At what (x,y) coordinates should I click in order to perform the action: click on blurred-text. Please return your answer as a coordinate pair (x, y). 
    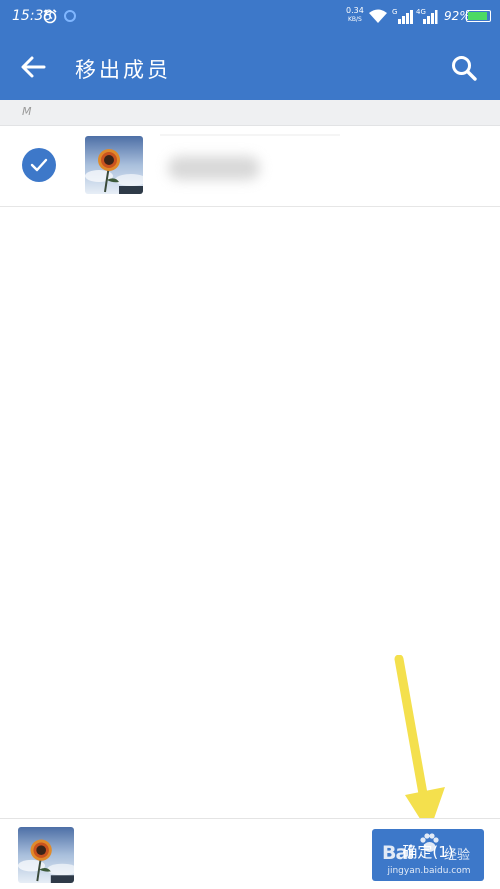
    Looking at the image, I should click on (214, 168).